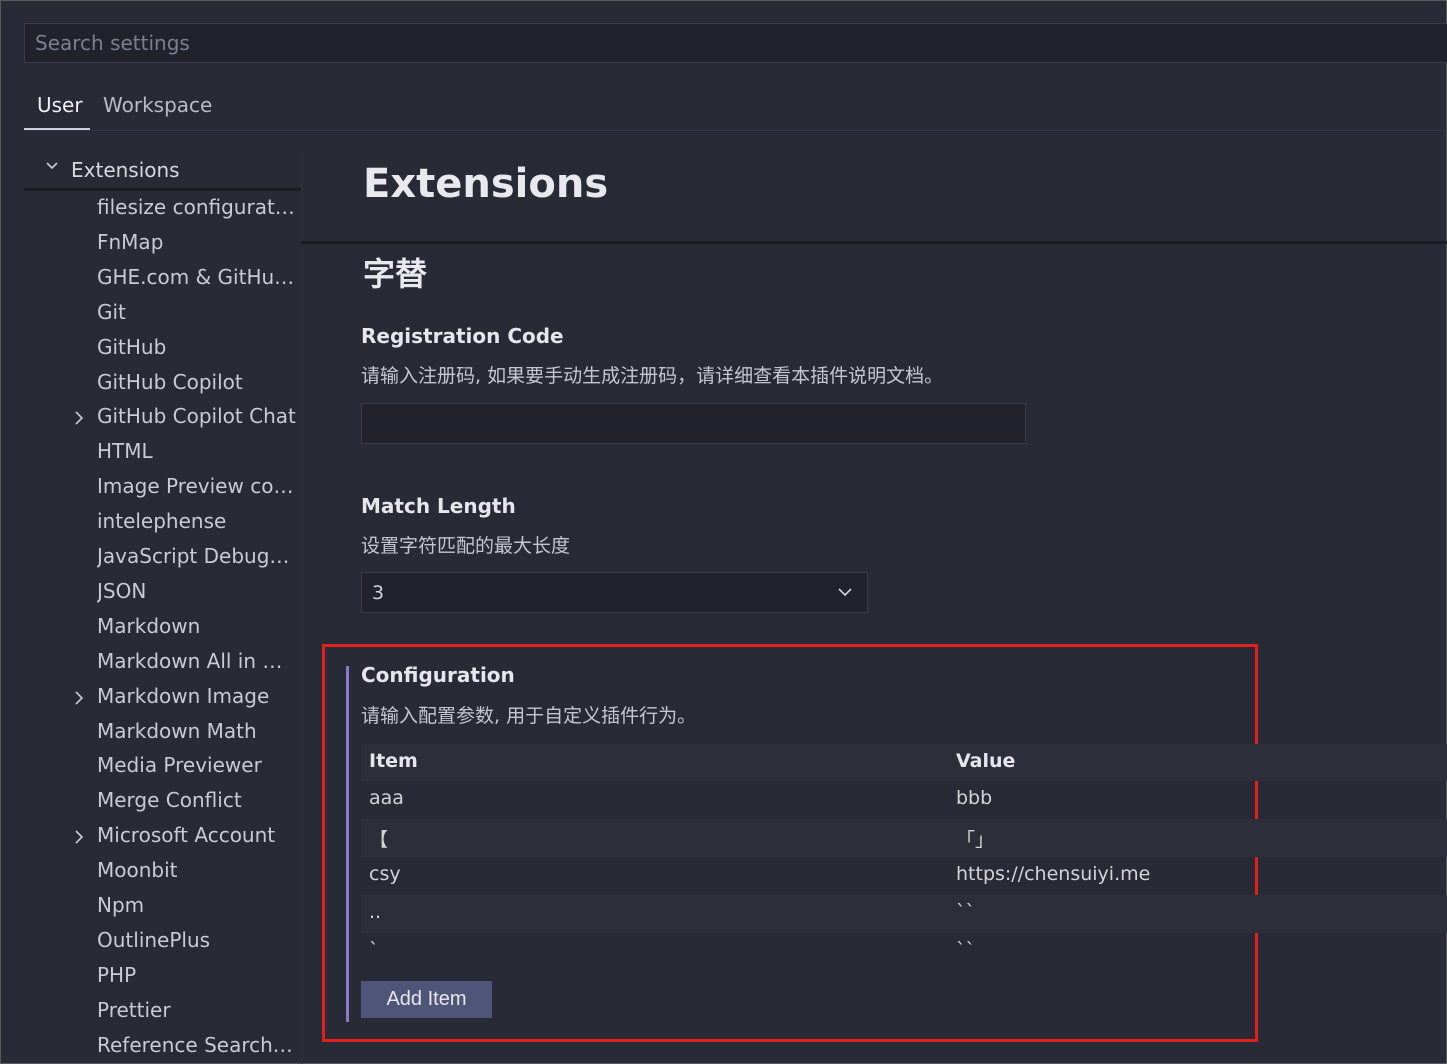 Image resolution: width=1447 pixels, height=1064 pixels. I want to click on sidebar-item-label: Markdown Image, so click(183, 695).